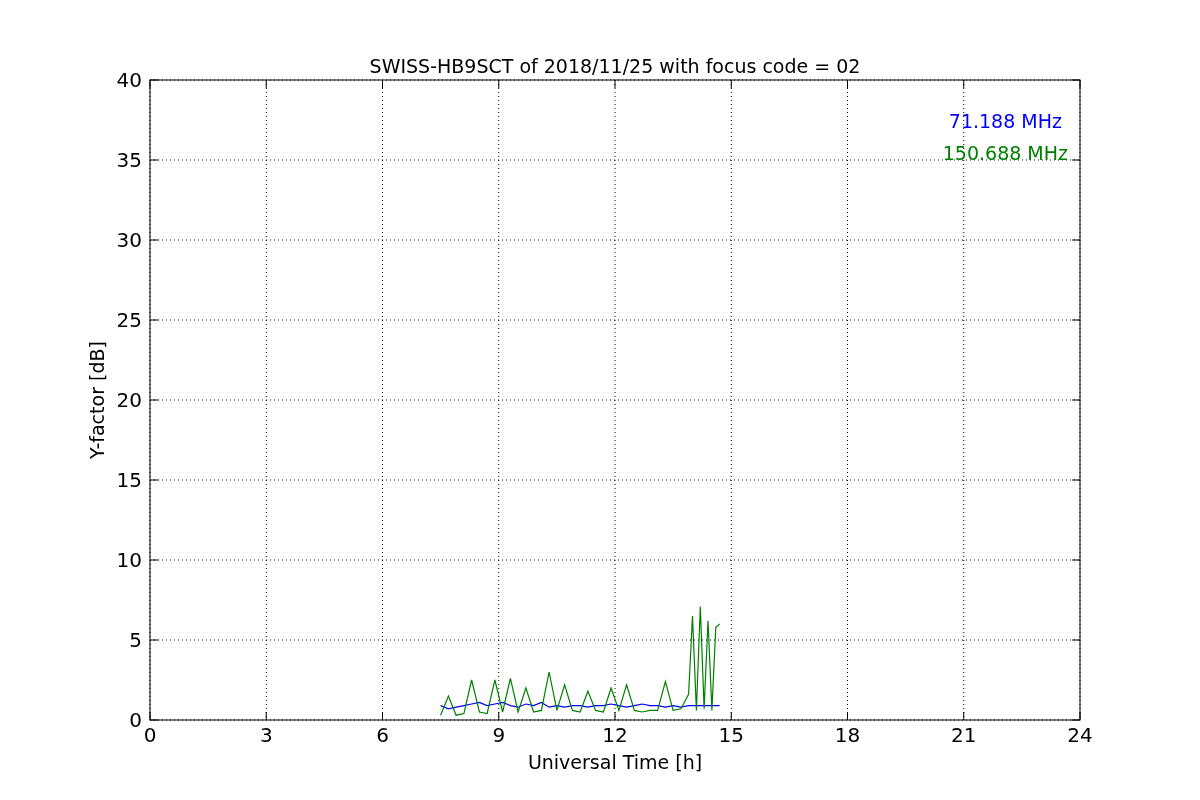  What do you see at coordinates (1005, 121) in the screenshot?
I see `legend-label: 71.188 MHz` at bounding box center [1005, 121].